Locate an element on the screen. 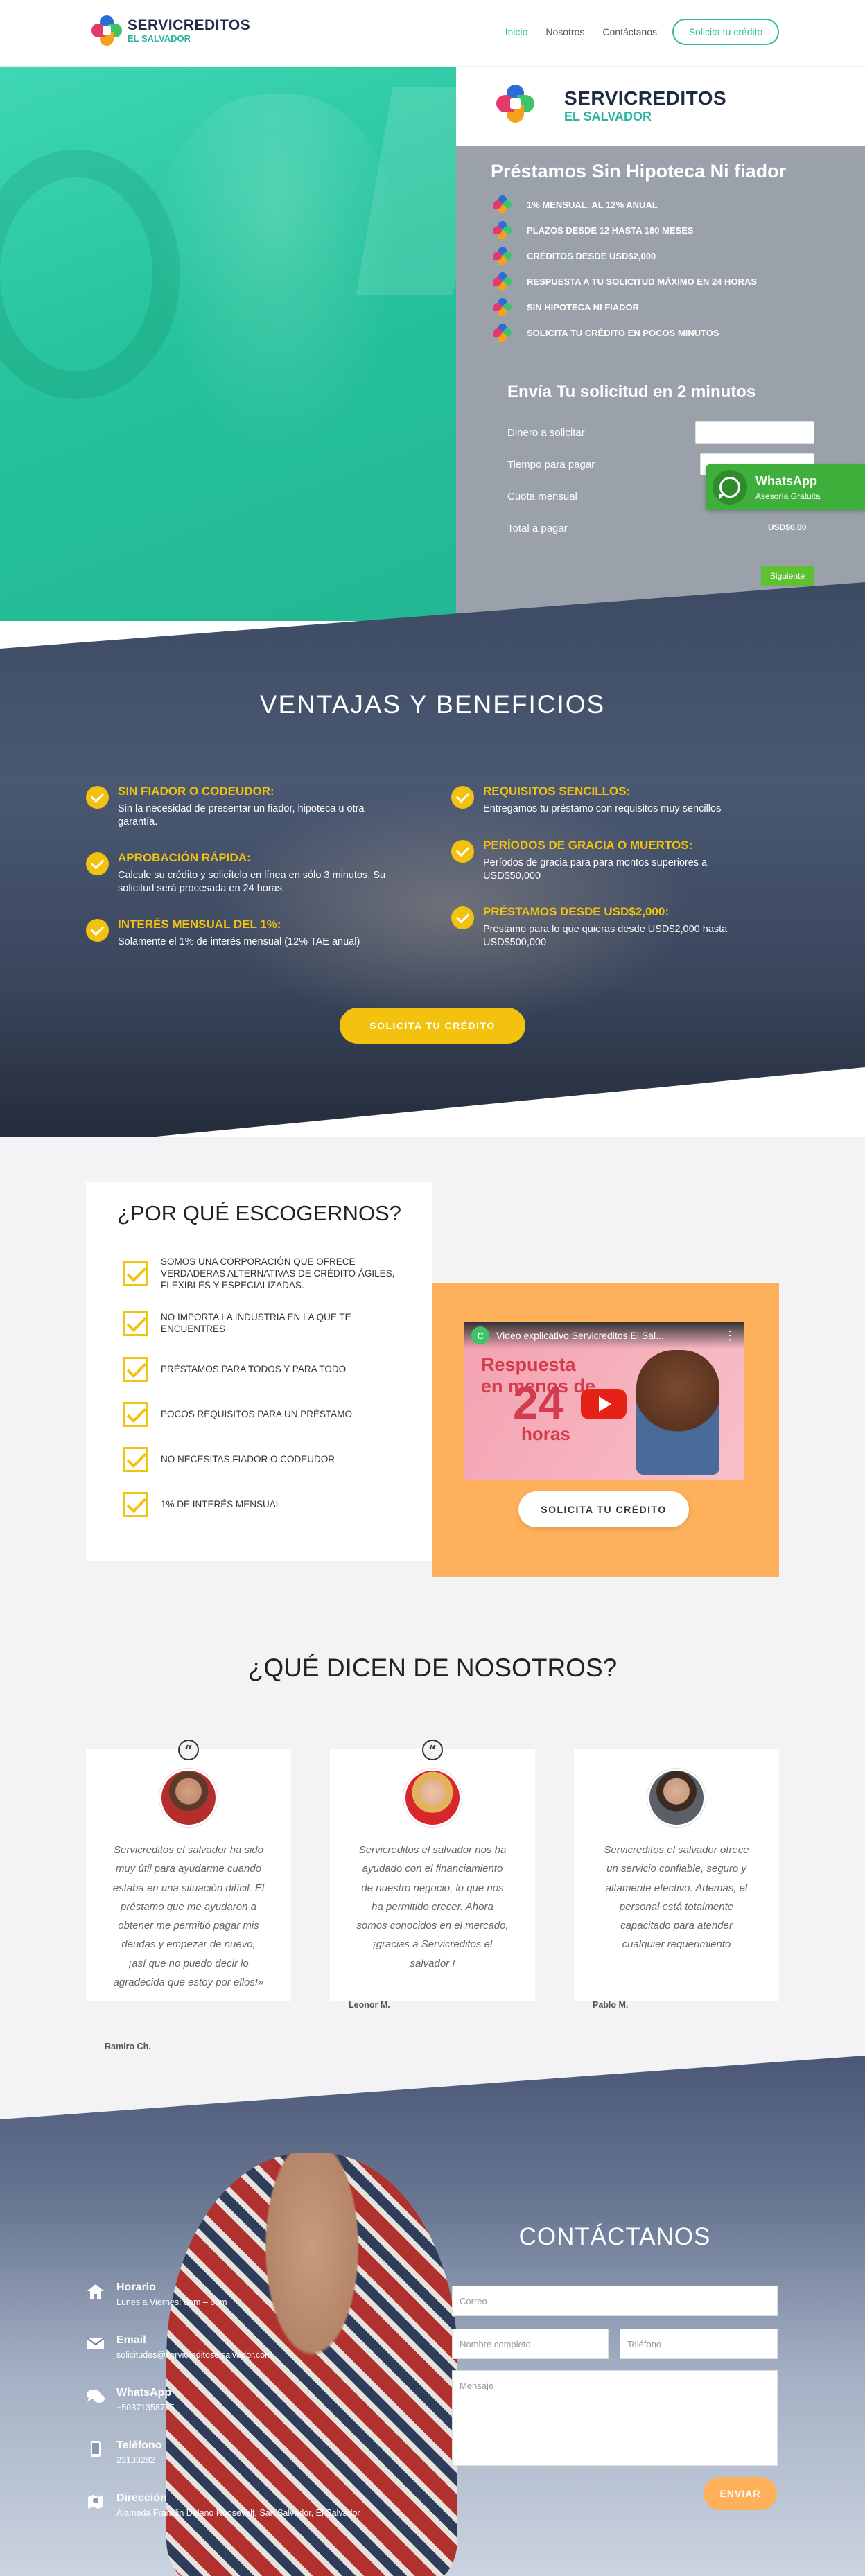 The width and height of the screenshot is (865, 2576). video-cta-button: SOLICITA TU CRÉDITO is located at coordinates (603, 1509).